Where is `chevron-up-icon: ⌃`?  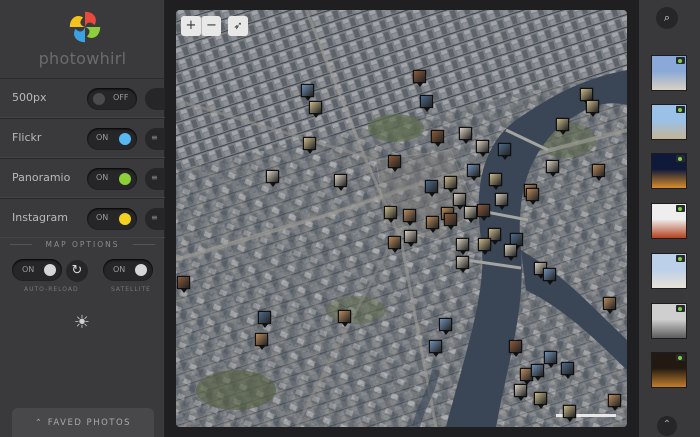 chevron-up-icon: ⌃ is located at coordinates (41, 423).